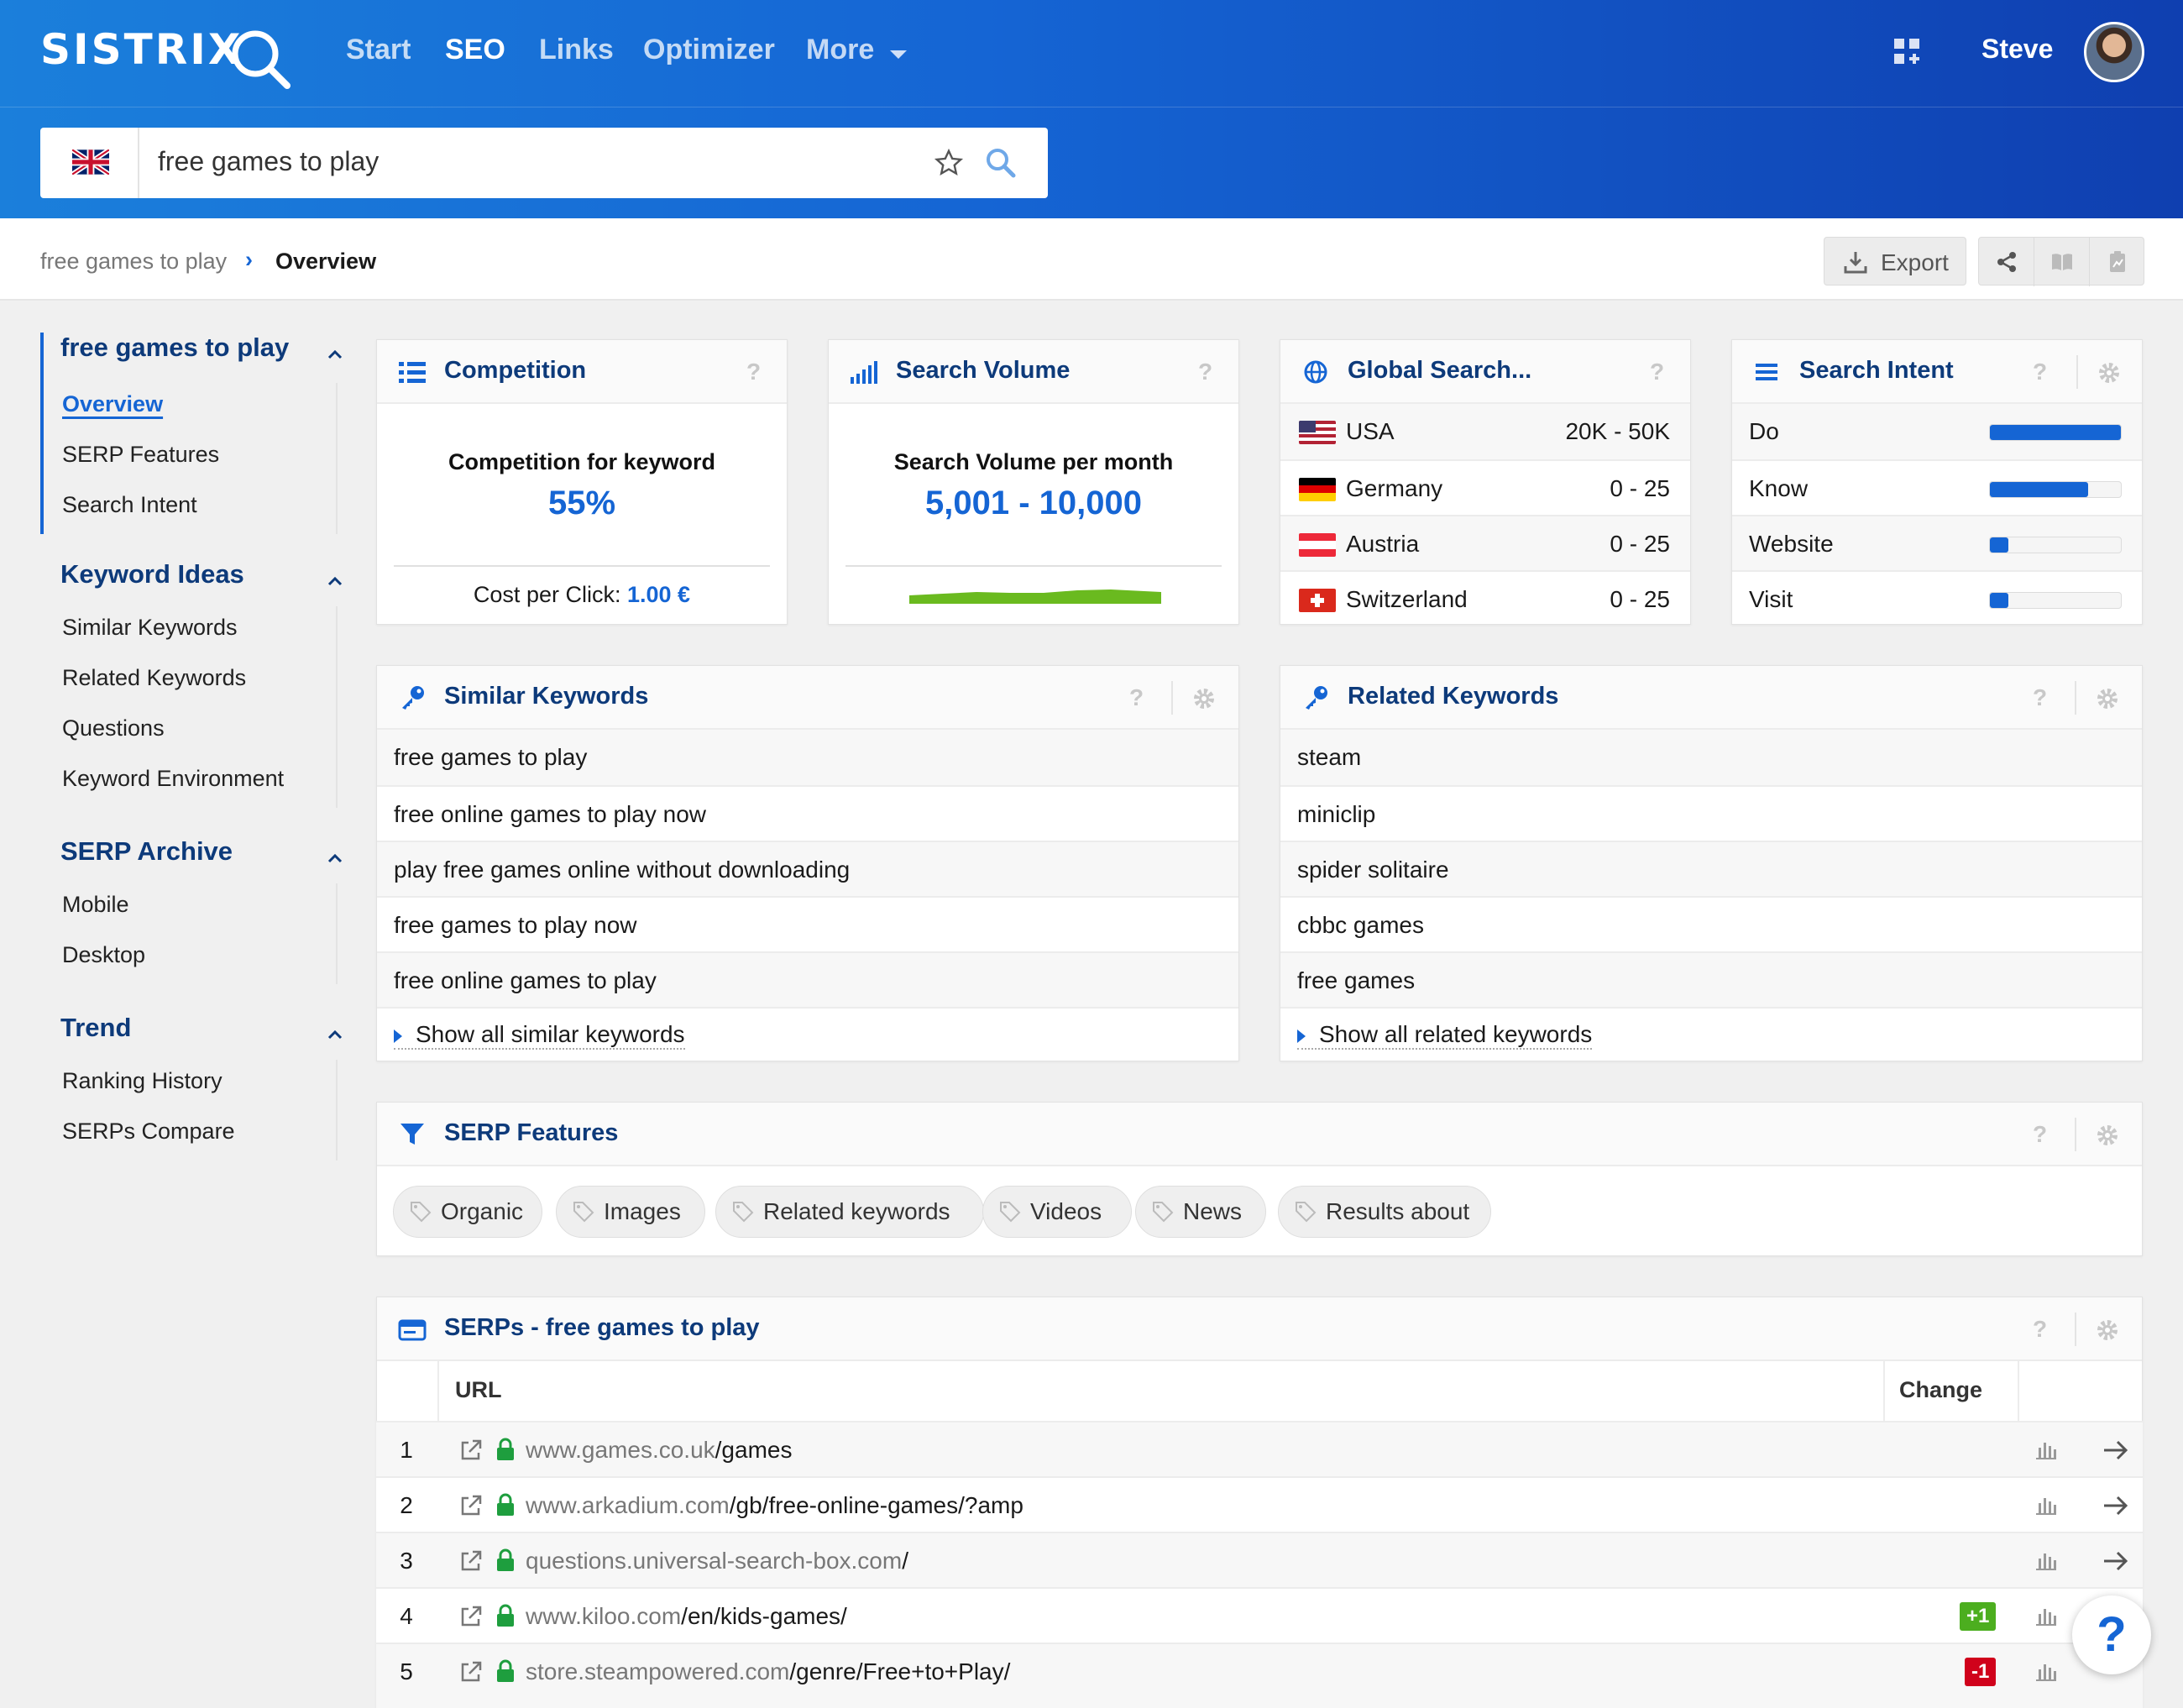 This screenshot has width=2183, height=1708. Describe the element at coordinates (659, 1451) in the screenshot. I see `result-url: www.games.co.uk/games` at that location.